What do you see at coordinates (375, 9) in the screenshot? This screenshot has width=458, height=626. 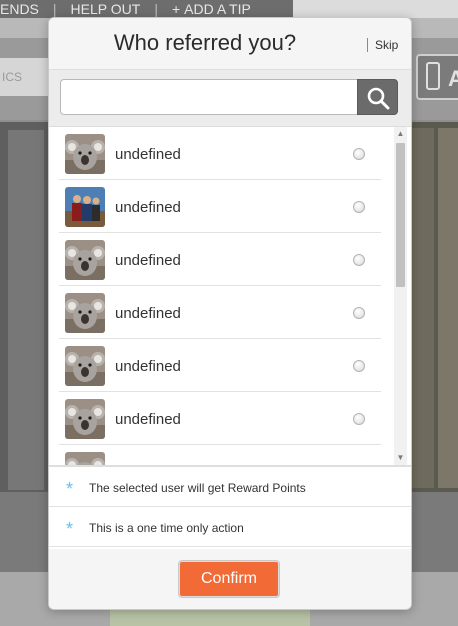 I see `nav-right-area` at bounding box center [375, 9].